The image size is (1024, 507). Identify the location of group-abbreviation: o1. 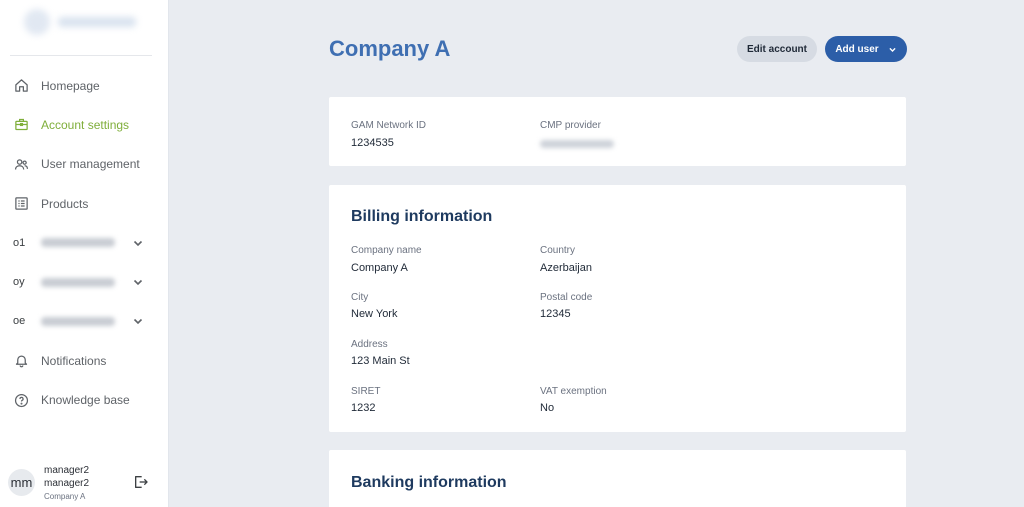
(19, 242).